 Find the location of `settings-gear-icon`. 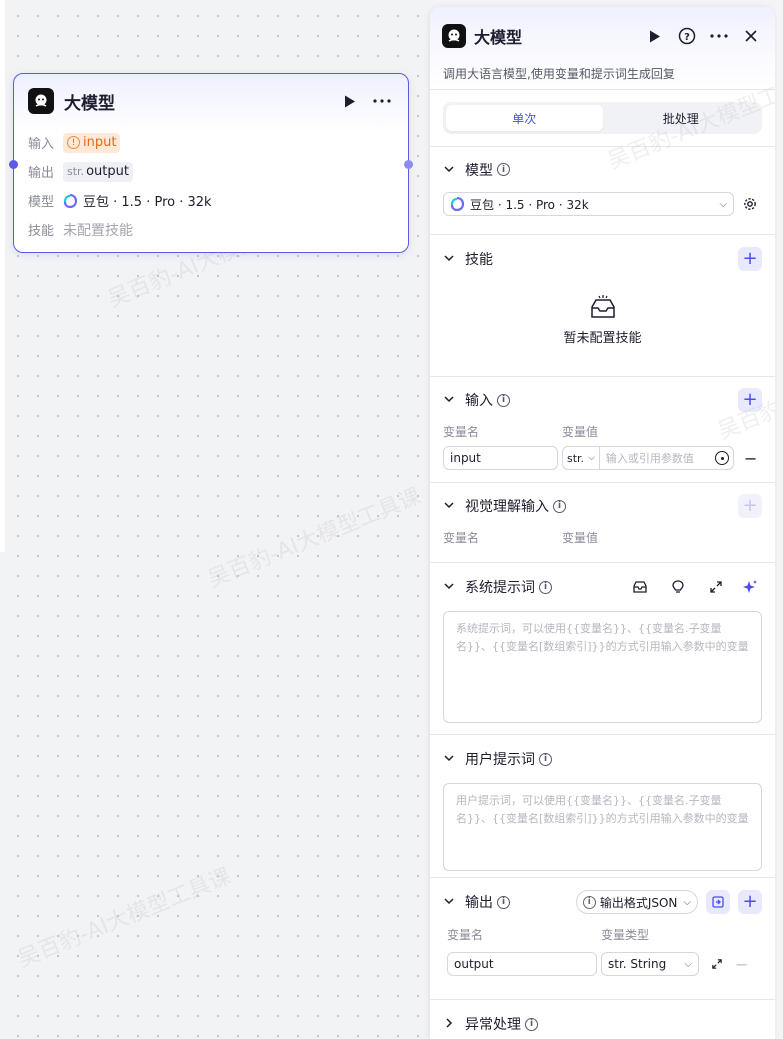

settings-gear-icon is located at coordinates (750, 204).